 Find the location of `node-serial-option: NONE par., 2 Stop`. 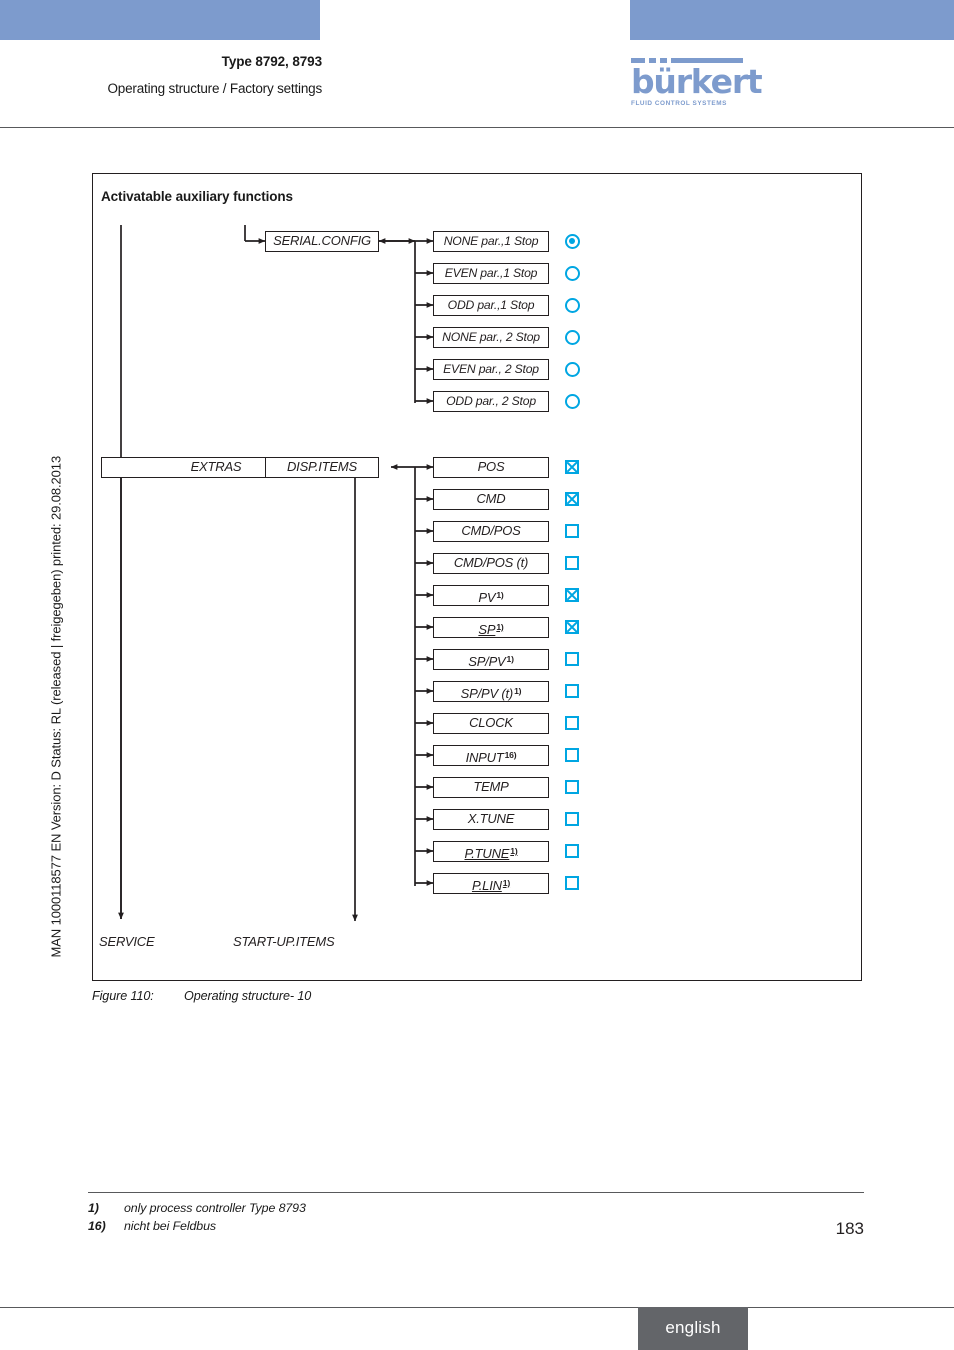

node-serial-option: NONE par., 2 Stop is located at coordinates (491, 337).